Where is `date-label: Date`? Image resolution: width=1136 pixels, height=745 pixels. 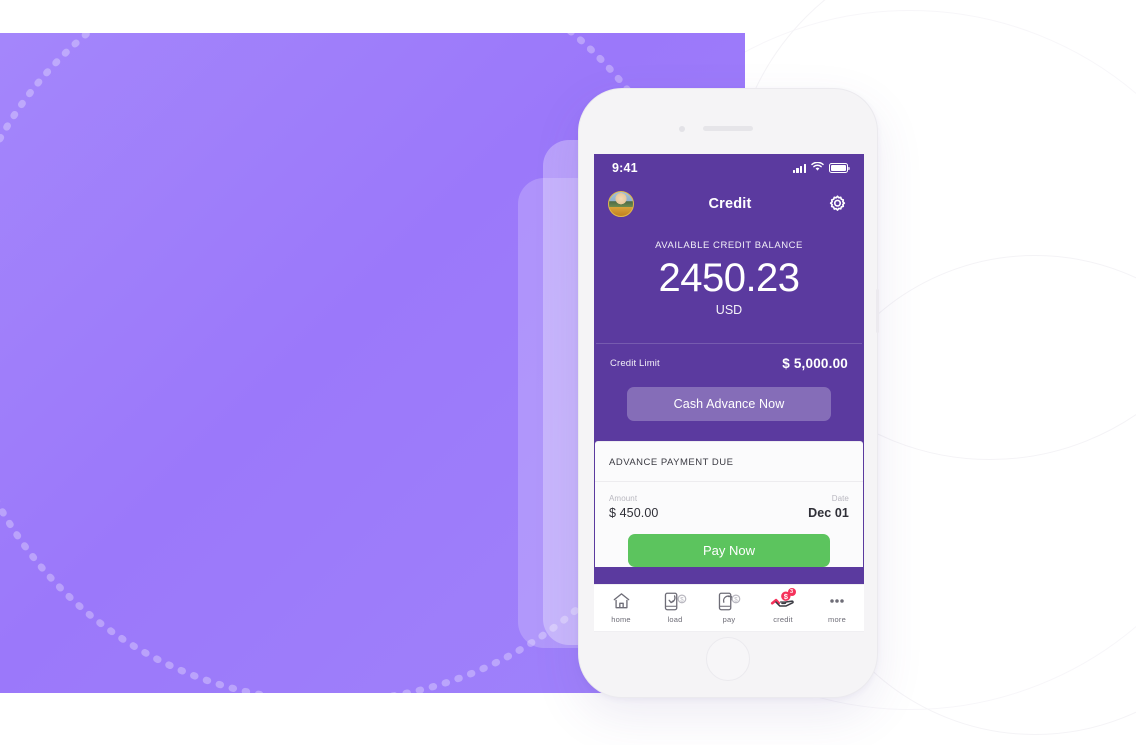 date-label: Date is located at coordinates (840, 498).